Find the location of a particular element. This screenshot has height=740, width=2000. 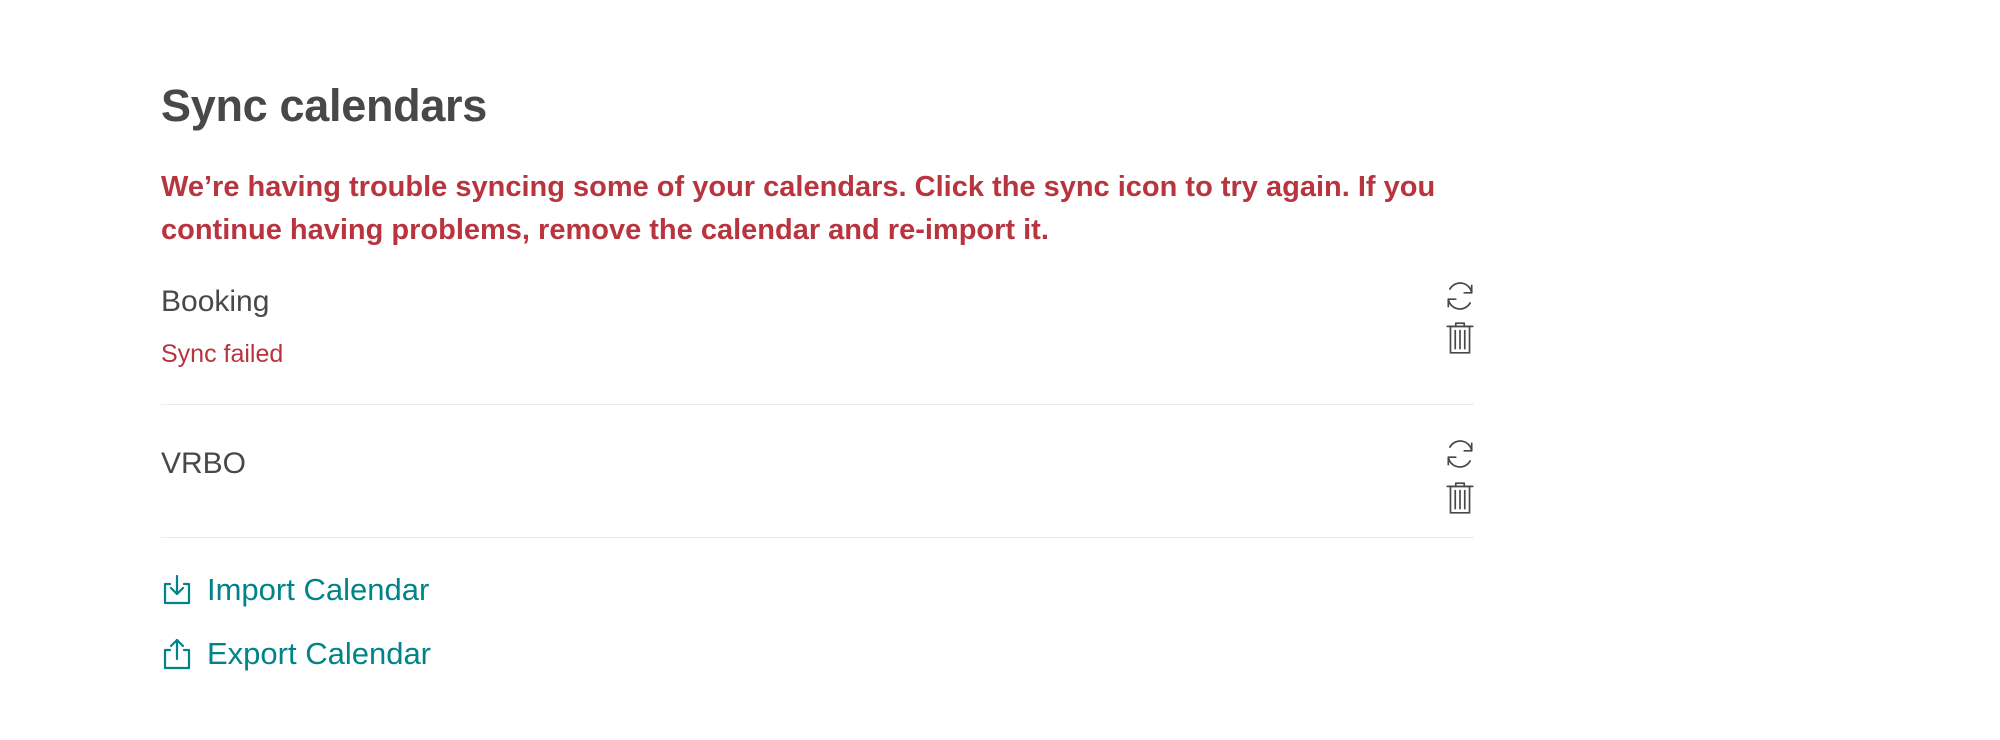

export-calendar-link: Export Calendar is located at coordinates (296, 654).